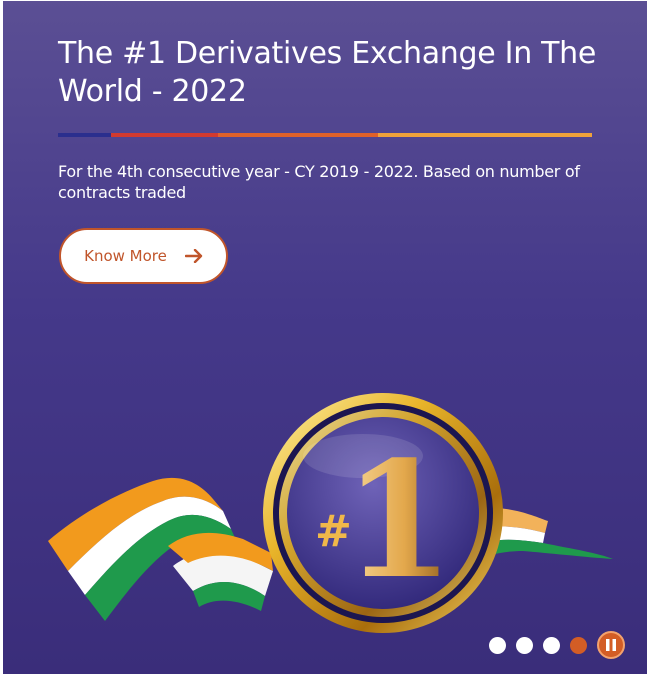 This screenshot has height=677, width=650. Describe the element at coordinates (325, 135) in the screenshot. I see `title-divider` at that location.